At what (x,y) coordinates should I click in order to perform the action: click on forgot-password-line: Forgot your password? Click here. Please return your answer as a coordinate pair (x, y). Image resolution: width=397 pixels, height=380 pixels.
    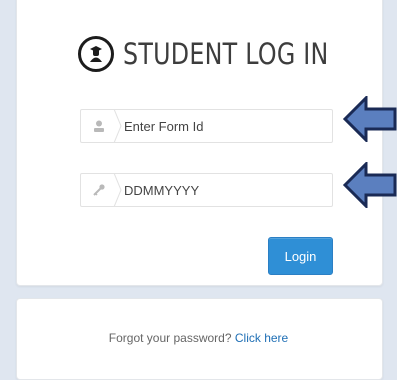
    Looking at the image, I should click on (198, 338).